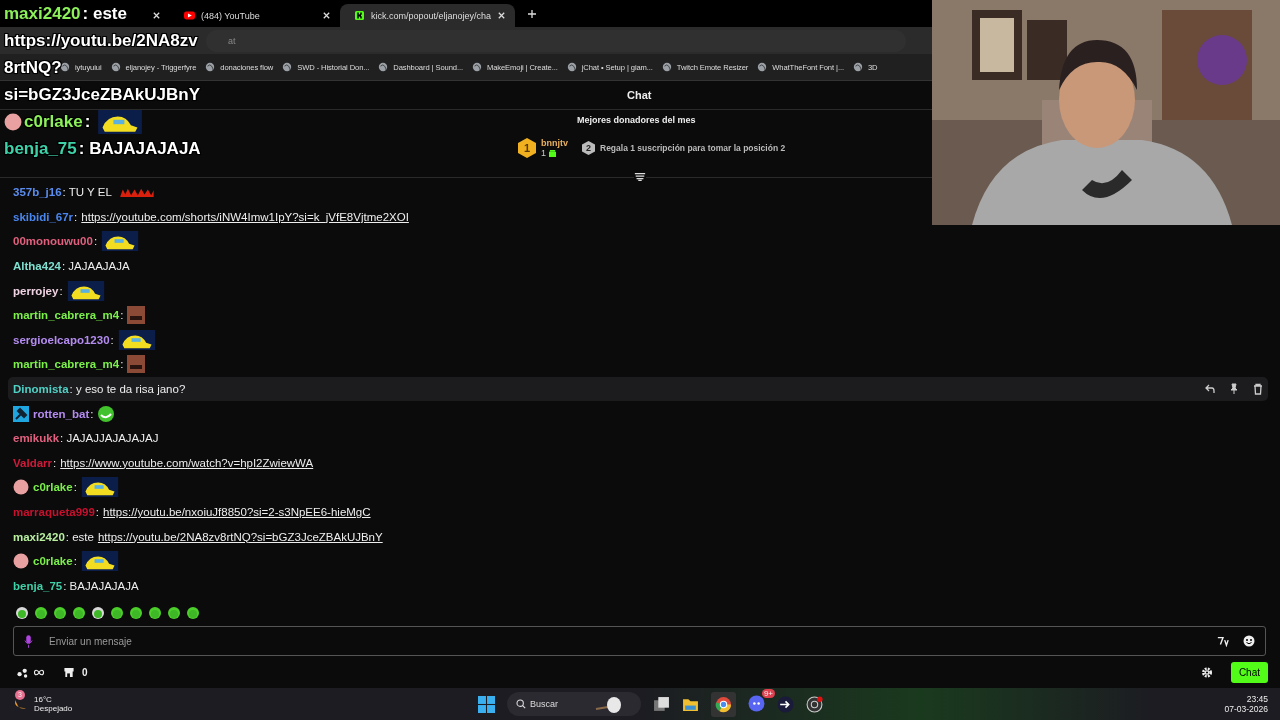 The width and height of the screenshot is (1280, 720). What do you see at coordinates (38, 585) in the screenshot?
I see `username: benja_75` at bounding box center [38, 585].